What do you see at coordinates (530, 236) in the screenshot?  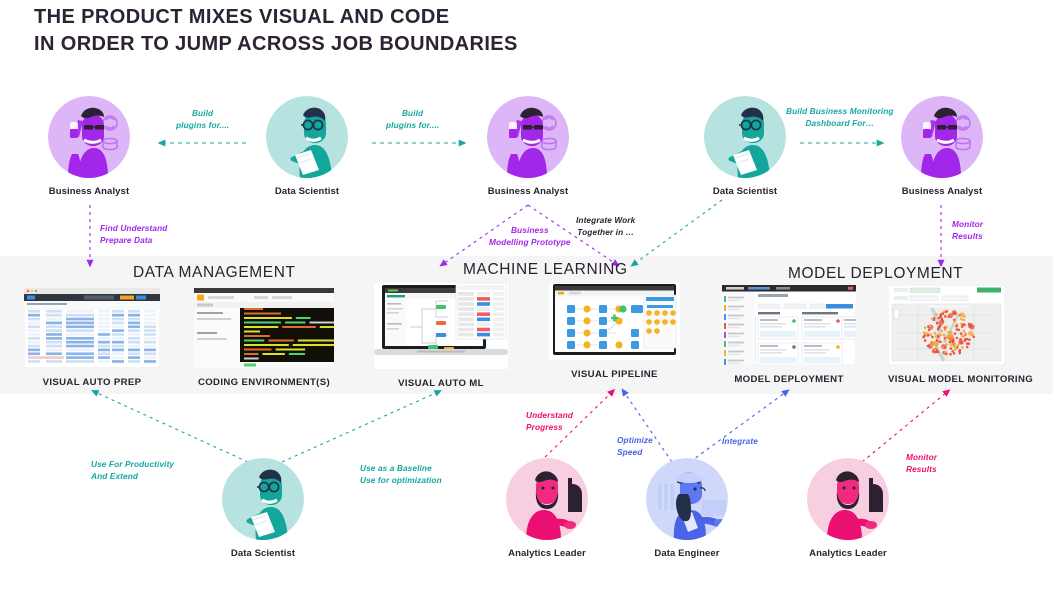 I see `connector-label-4: Business Modelling Prototype` at bounding box center [530, 236].